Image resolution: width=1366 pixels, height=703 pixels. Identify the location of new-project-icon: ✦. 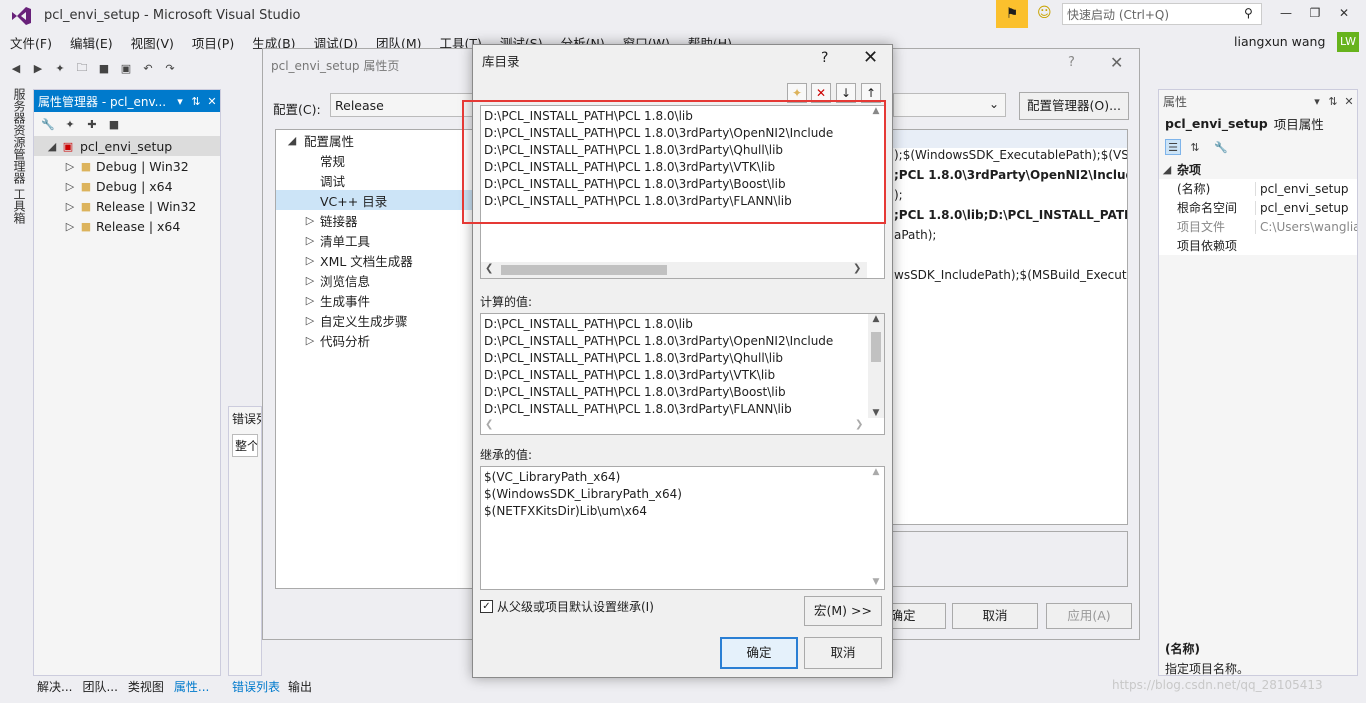
(60, 68).